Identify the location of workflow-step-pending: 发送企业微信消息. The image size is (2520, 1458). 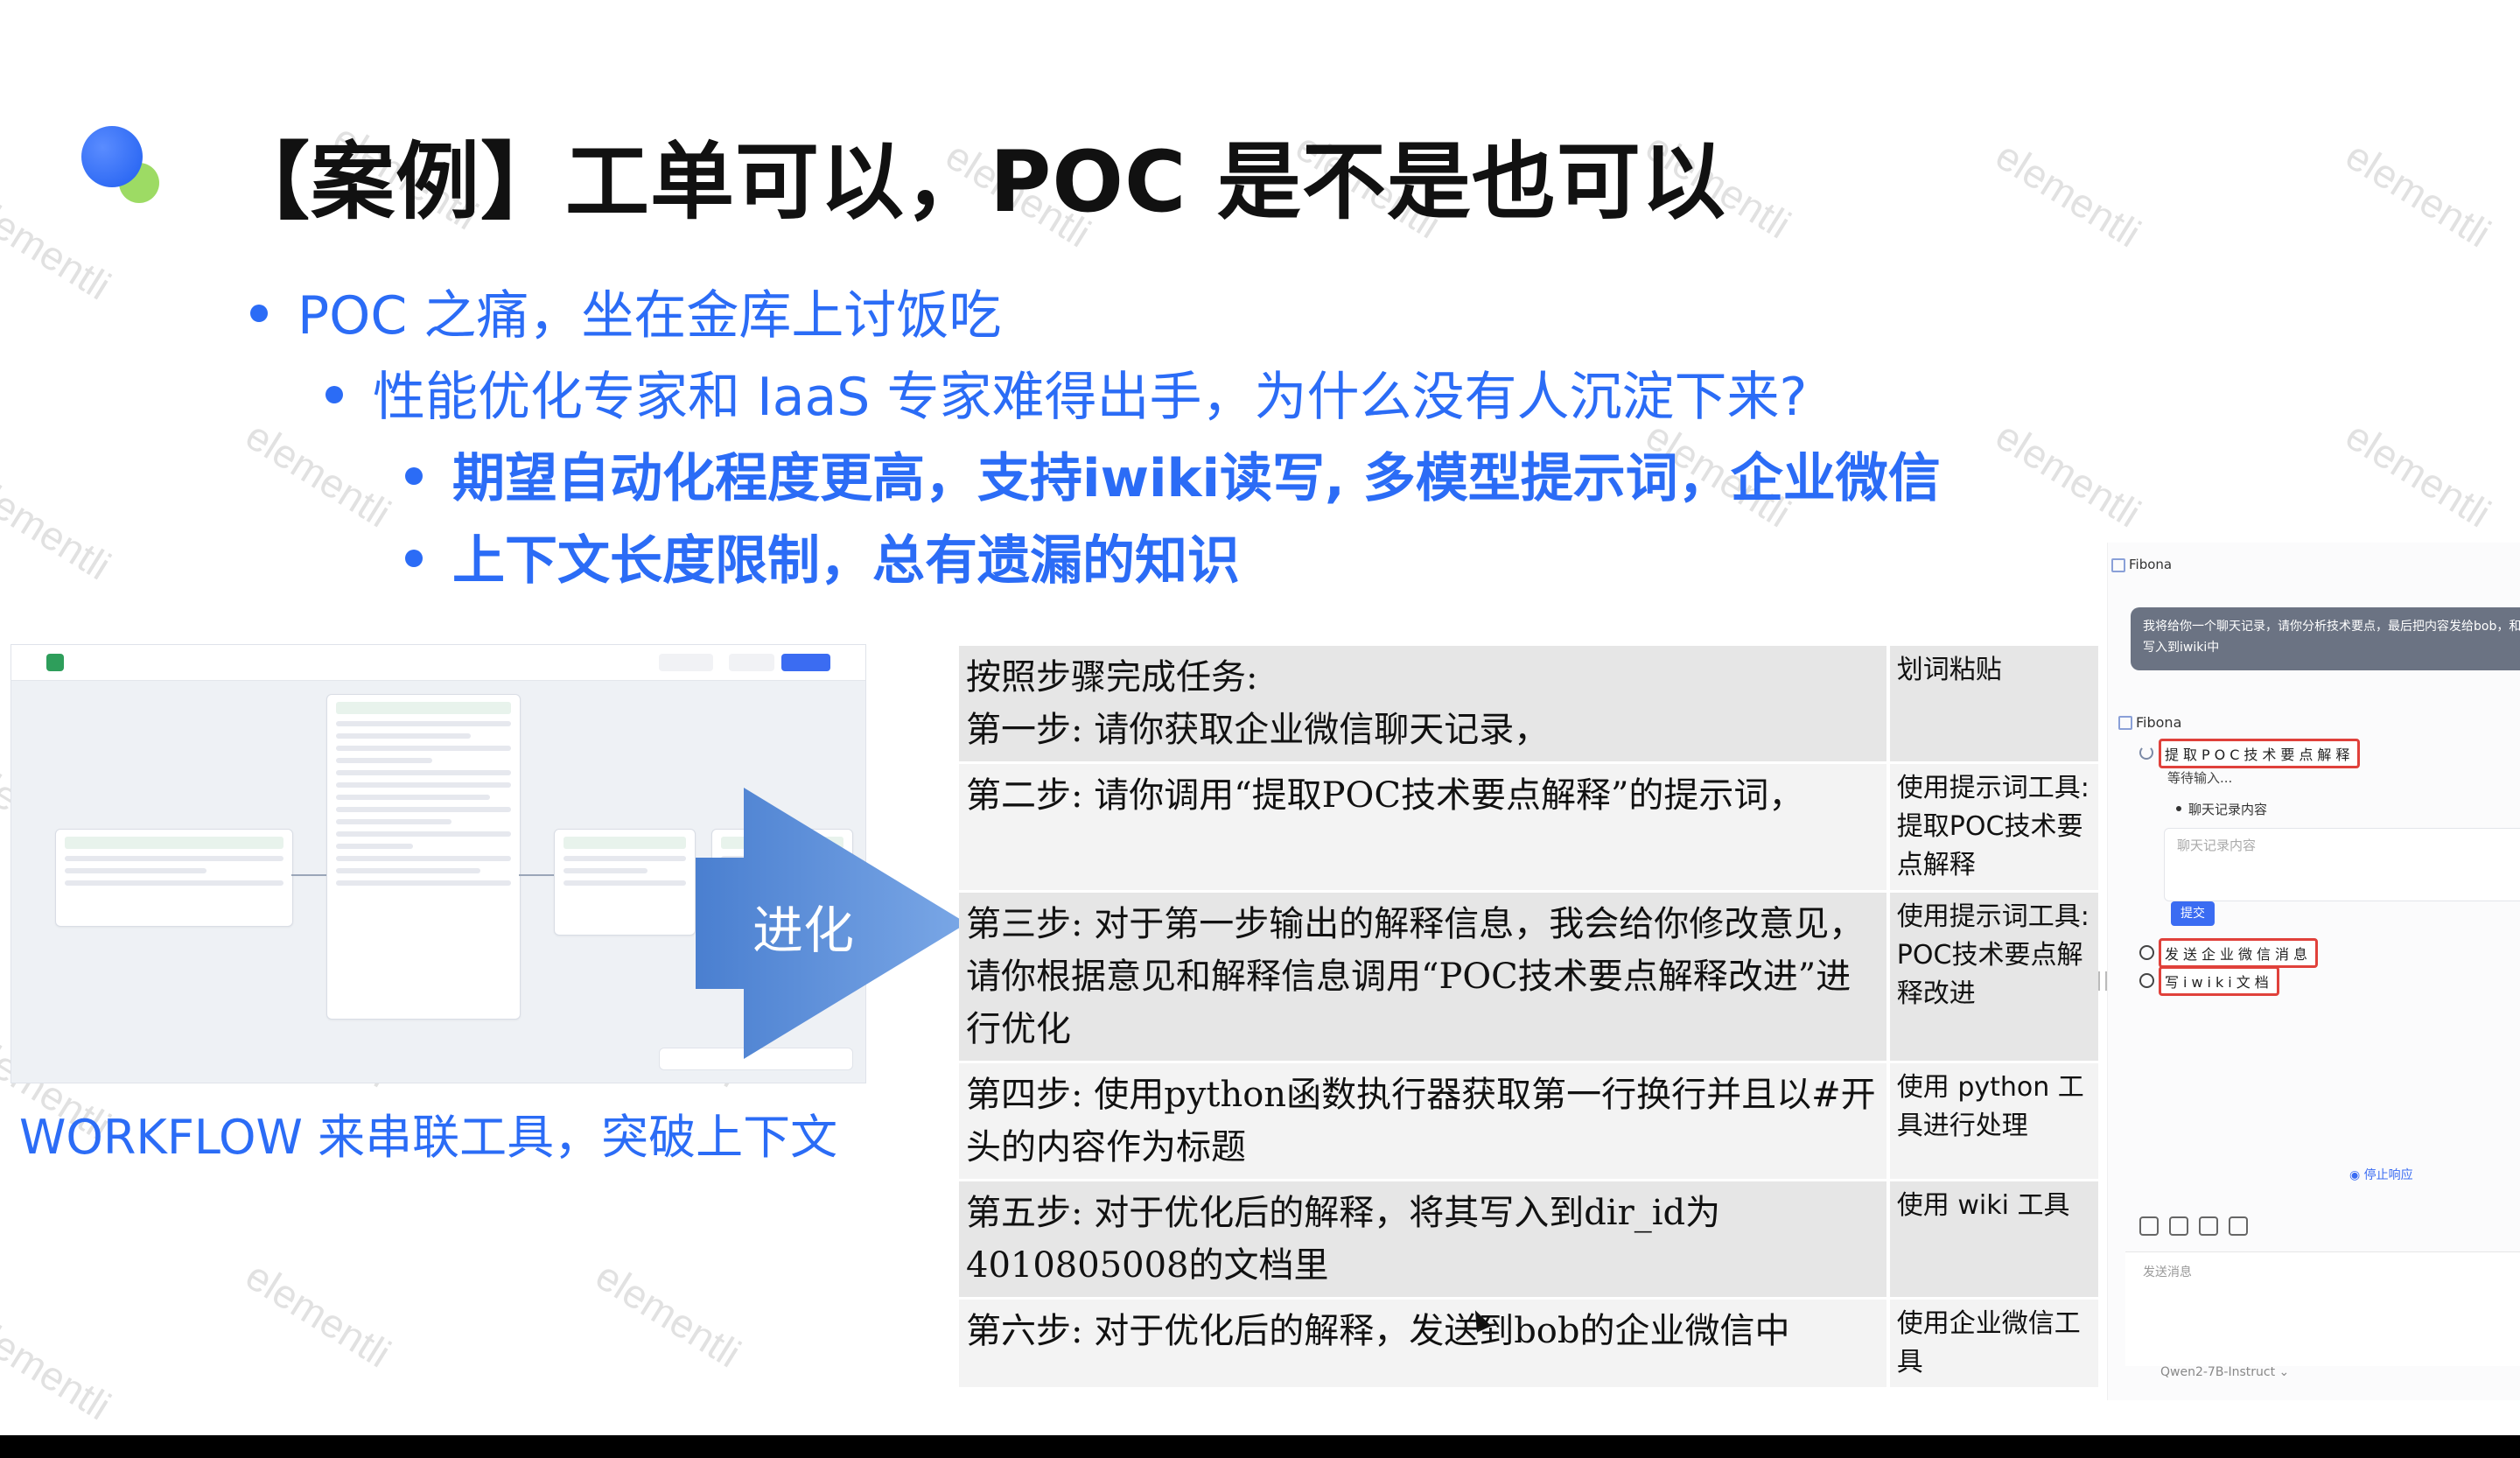
(2239, 953).